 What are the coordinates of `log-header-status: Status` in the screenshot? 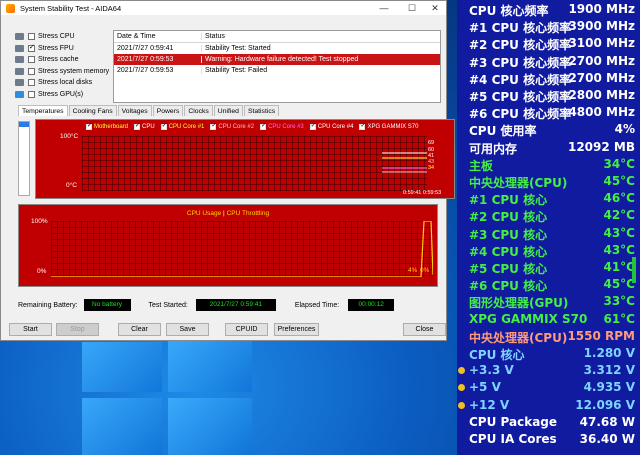 It's located at (215, 36).